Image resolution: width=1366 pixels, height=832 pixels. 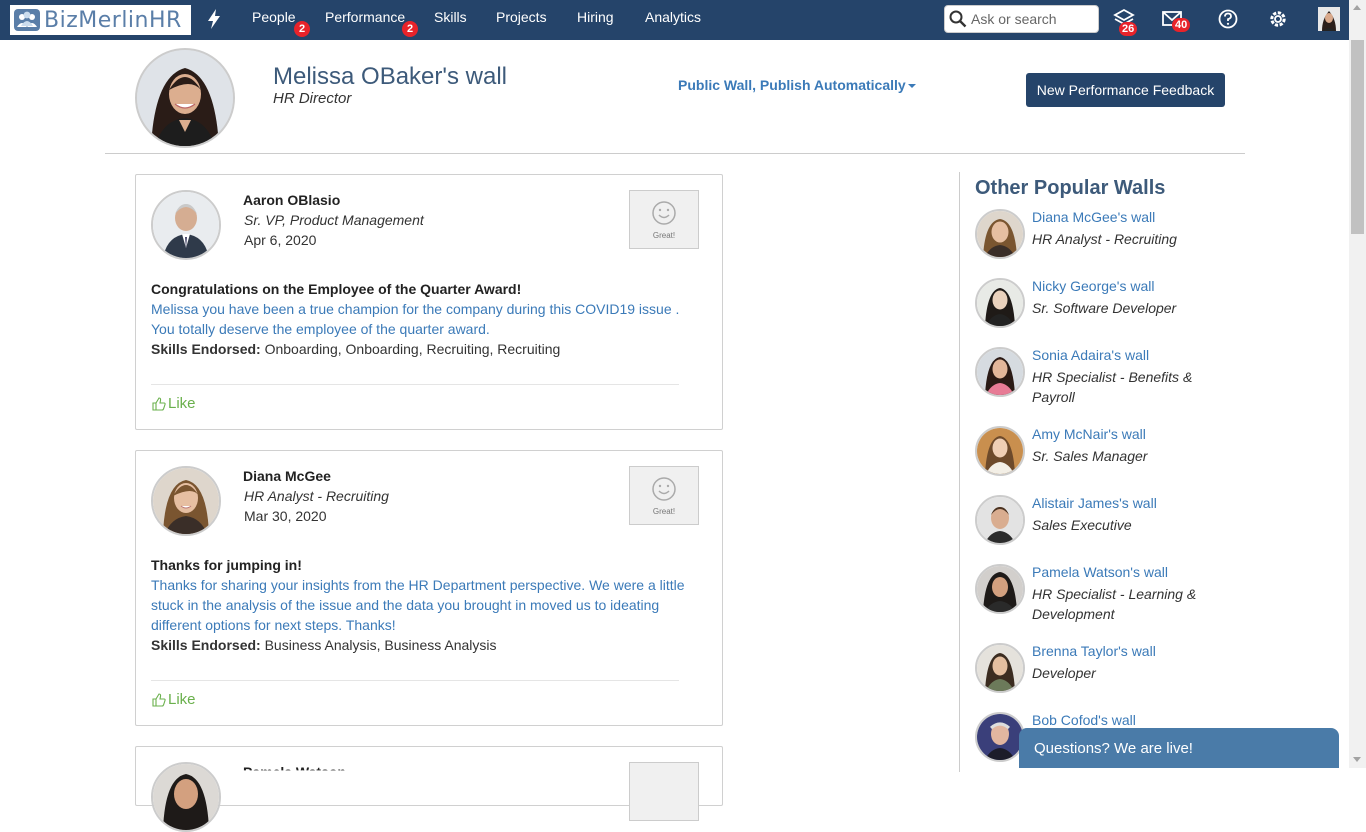 I want to click on scroll-up-arrow-icon, so click(x=1357, y=7).